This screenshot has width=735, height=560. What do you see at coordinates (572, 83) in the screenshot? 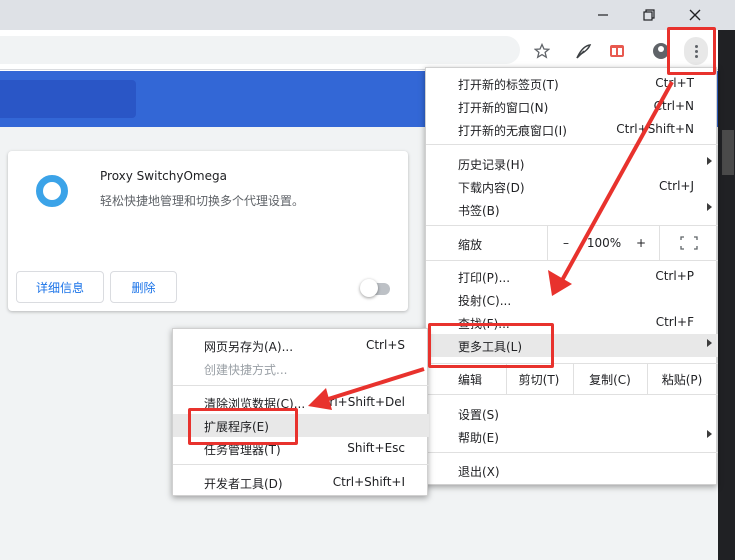
I see `menu-new-tab: 打开新的标签页(T) Ctrl+T` at bounding box center [572, 83].